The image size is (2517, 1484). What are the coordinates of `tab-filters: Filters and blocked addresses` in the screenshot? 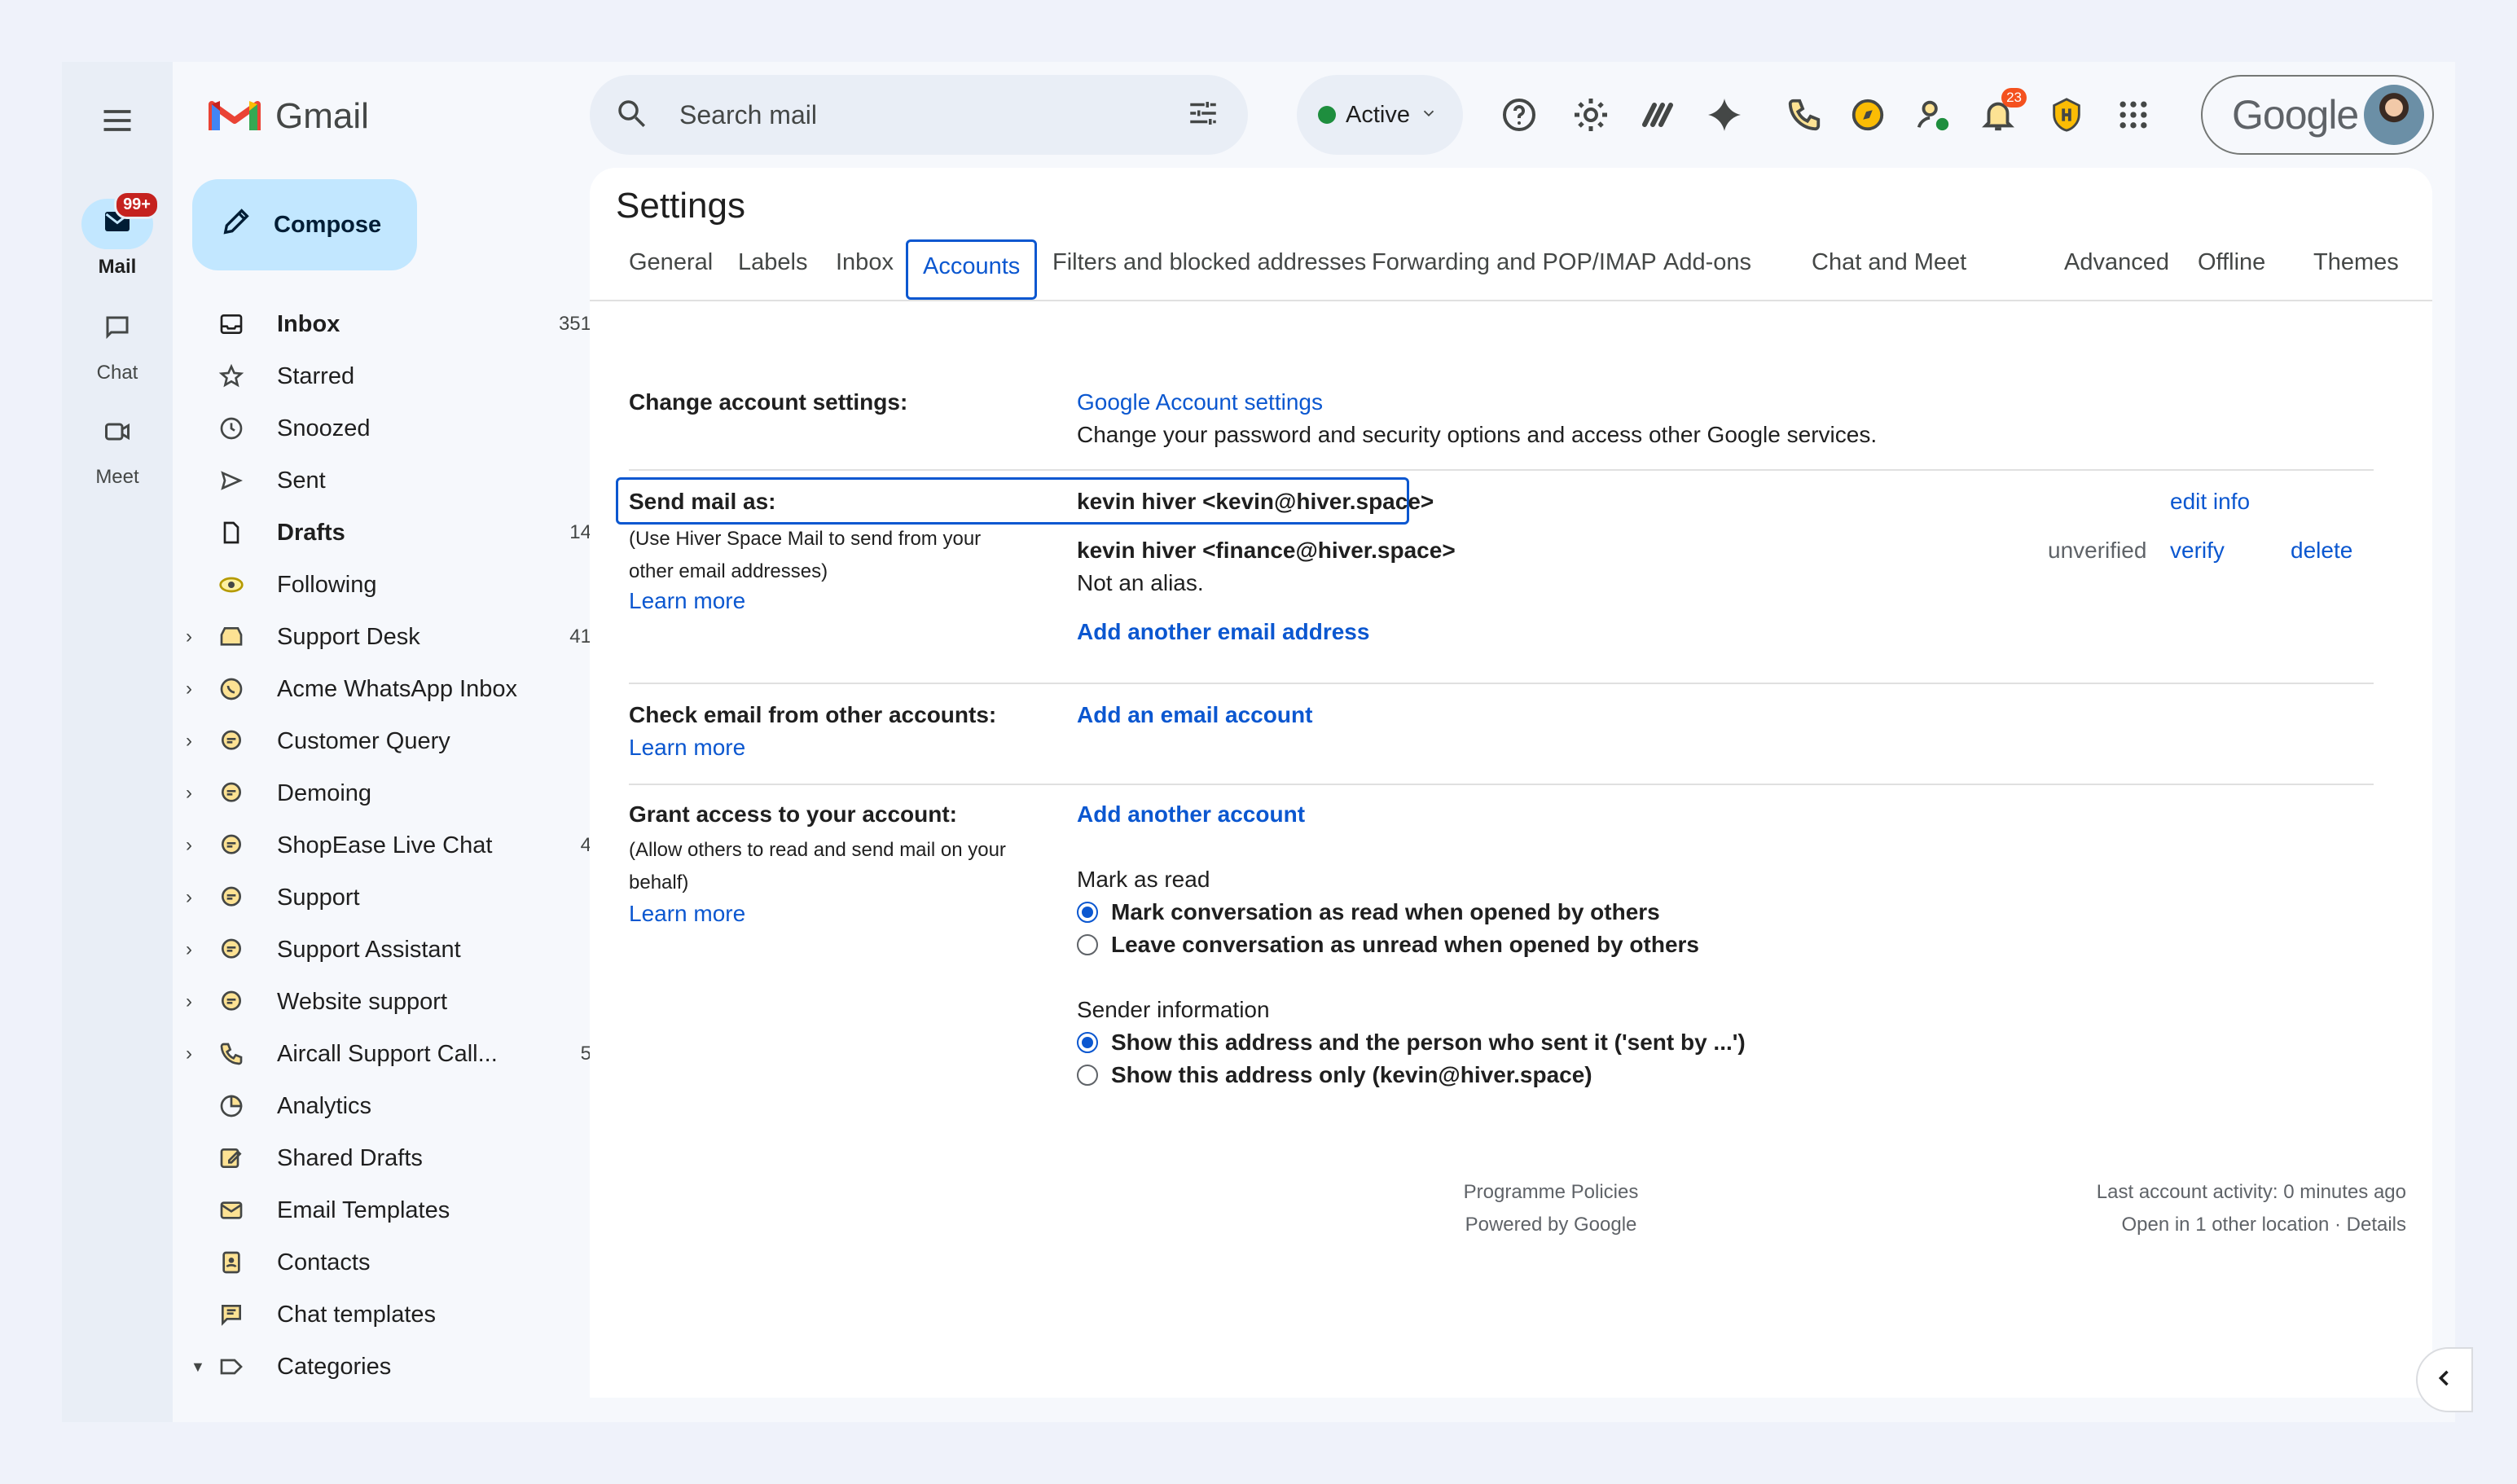 It's located at (1209, 262).